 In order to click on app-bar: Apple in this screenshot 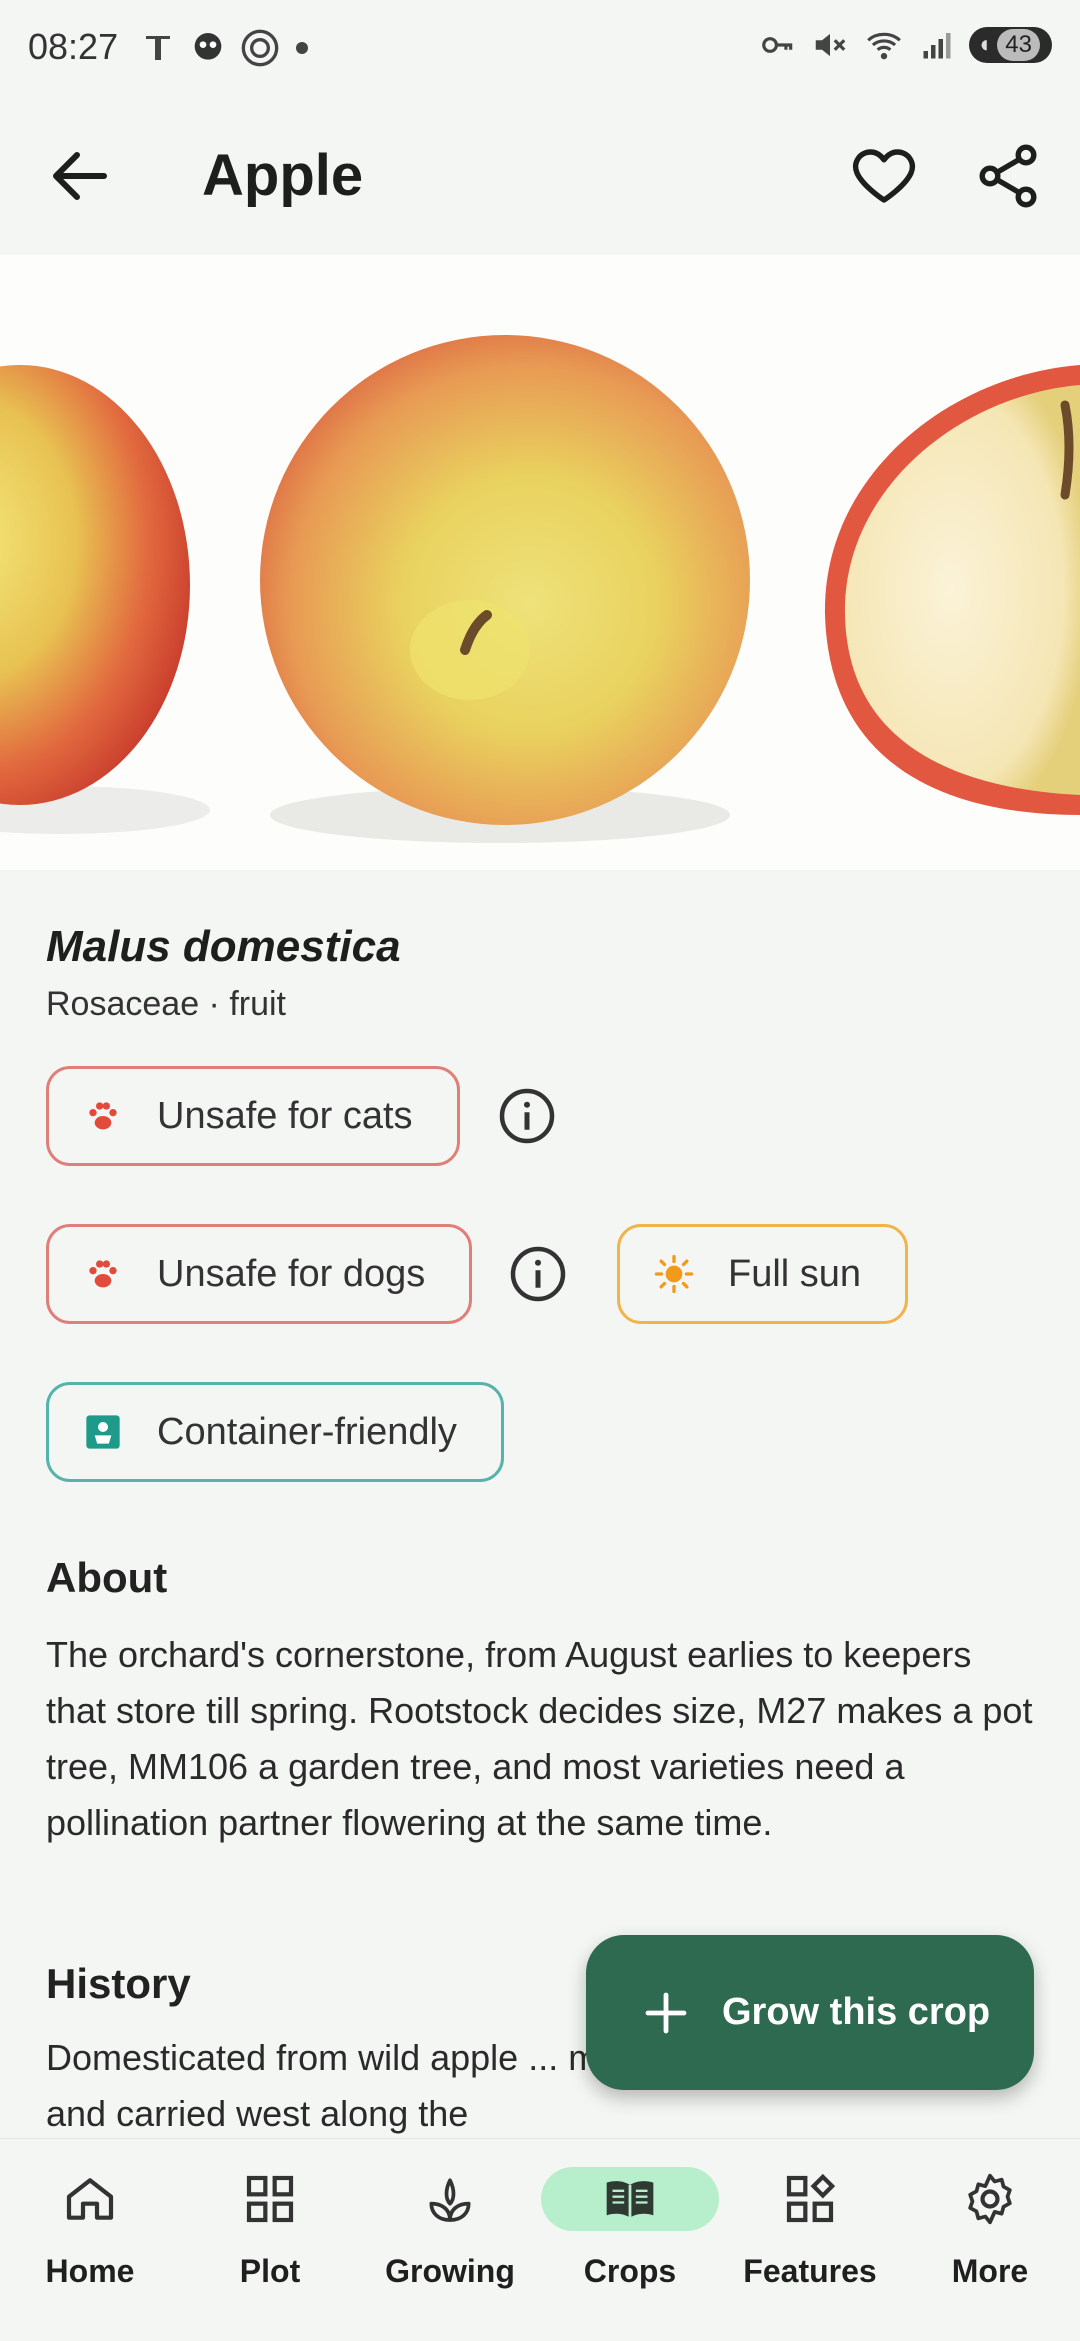, I will do `click(540, 175)`.